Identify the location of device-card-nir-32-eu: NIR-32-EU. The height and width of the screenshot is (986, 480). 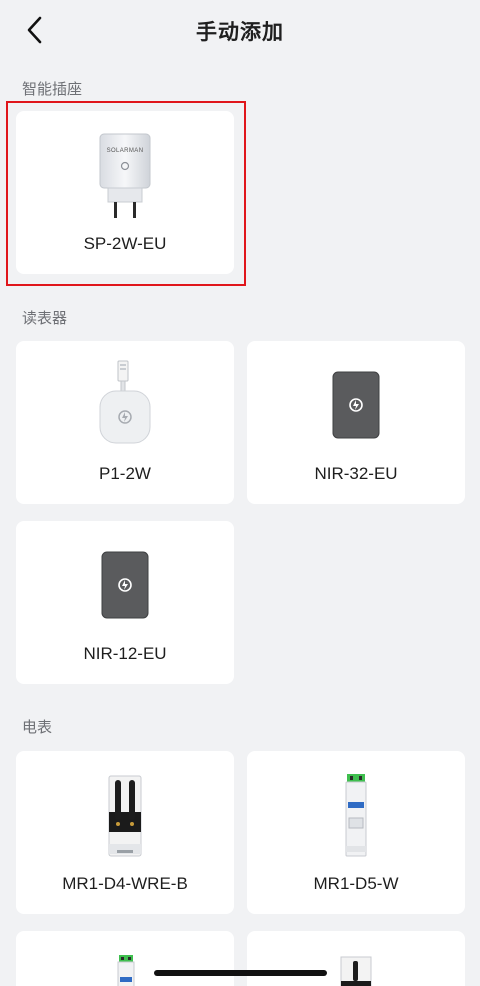
(356, 422).